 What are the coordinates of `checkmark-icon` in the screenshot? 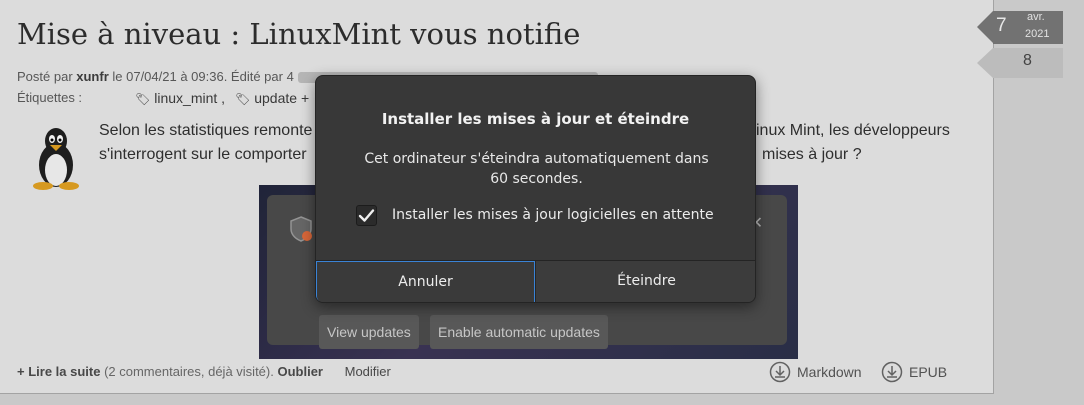 It's located at (366, 215).